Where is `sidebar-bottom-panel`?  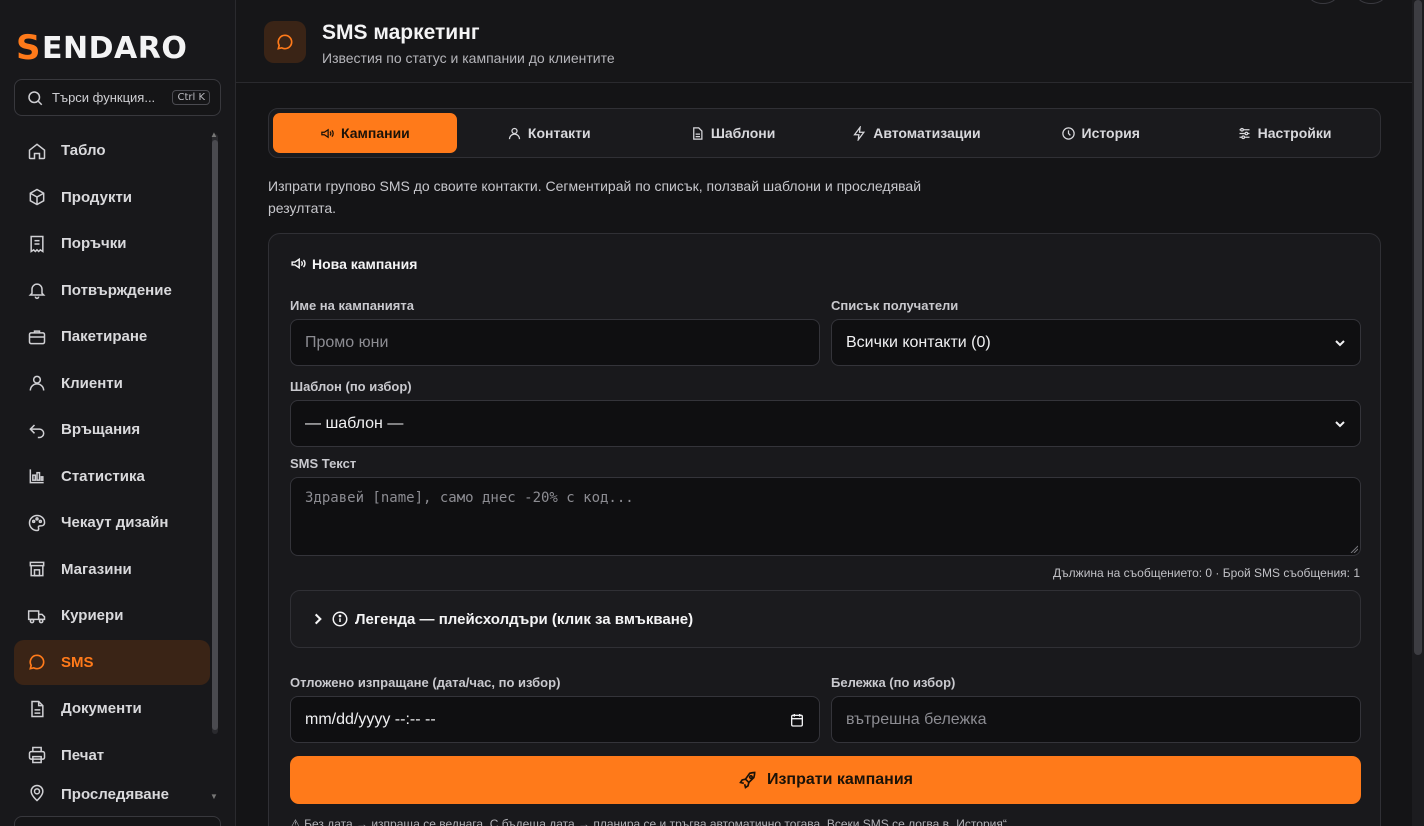 sidebar-bottom-panel is located at coordinates (117, 821).